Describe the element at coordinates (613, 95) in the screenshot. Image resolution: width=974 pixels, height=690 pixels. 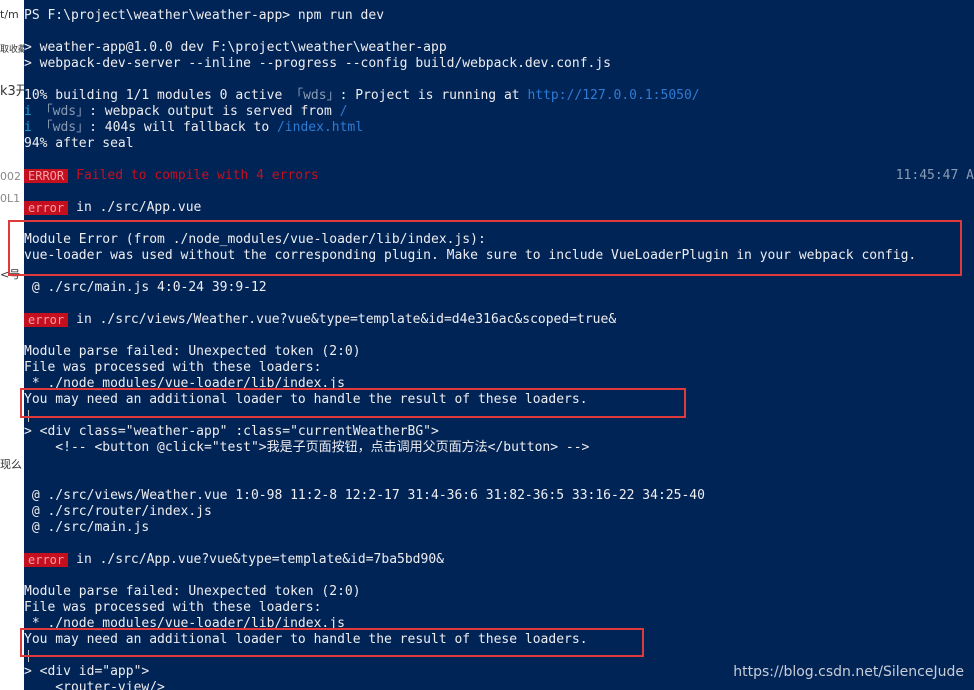
I see `running-url-link: http://127.0.0.1:5050/` at that location.